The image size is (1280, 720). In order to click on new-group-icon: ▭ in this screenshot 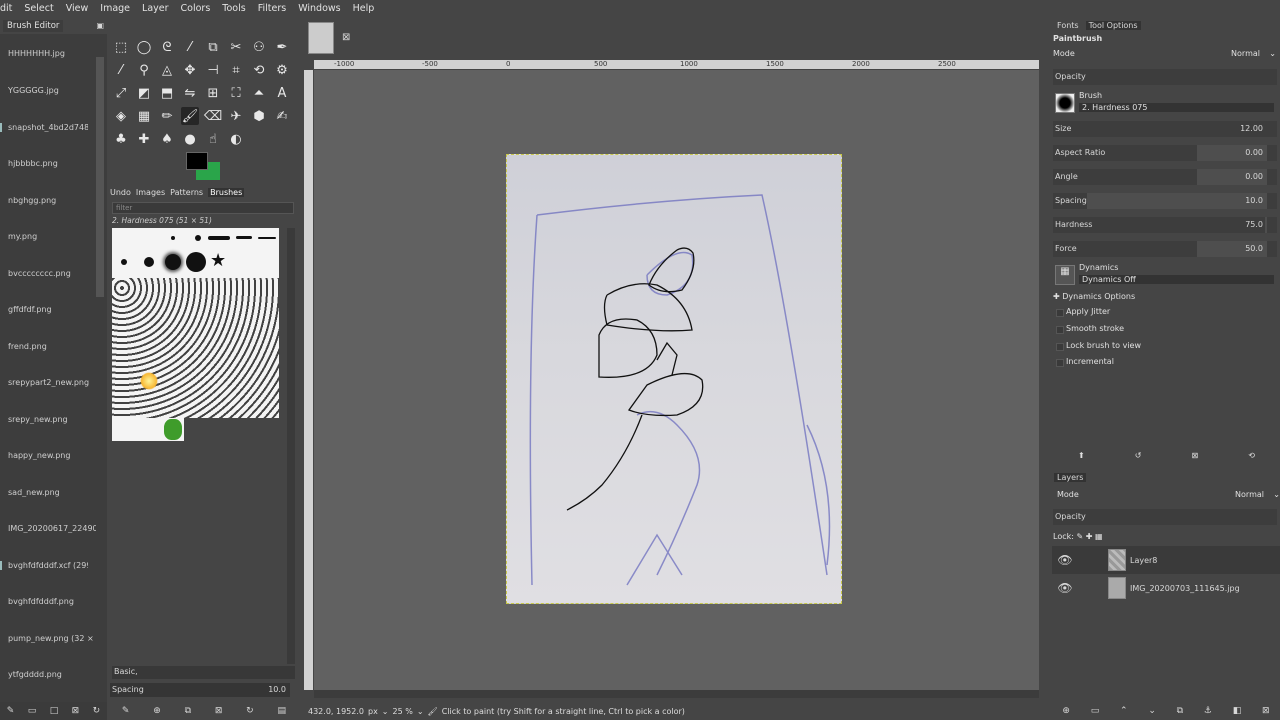, I will do `click(1095, 711)`.